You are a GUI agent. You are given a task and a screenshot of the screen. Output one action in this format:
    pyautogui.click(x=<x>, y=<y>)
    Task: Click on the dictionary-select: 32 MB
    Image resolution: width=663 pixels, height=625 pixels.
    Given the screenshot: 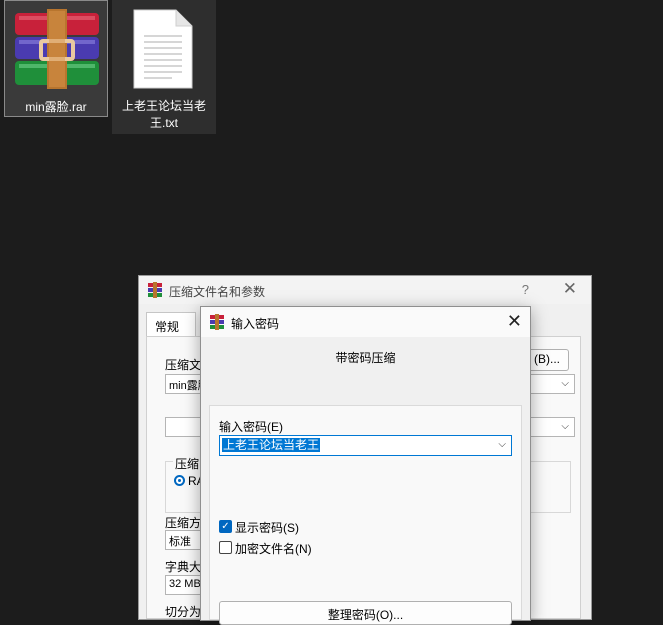 What is the action you would take?
    pyautogui.click(x=185, y=585)
    